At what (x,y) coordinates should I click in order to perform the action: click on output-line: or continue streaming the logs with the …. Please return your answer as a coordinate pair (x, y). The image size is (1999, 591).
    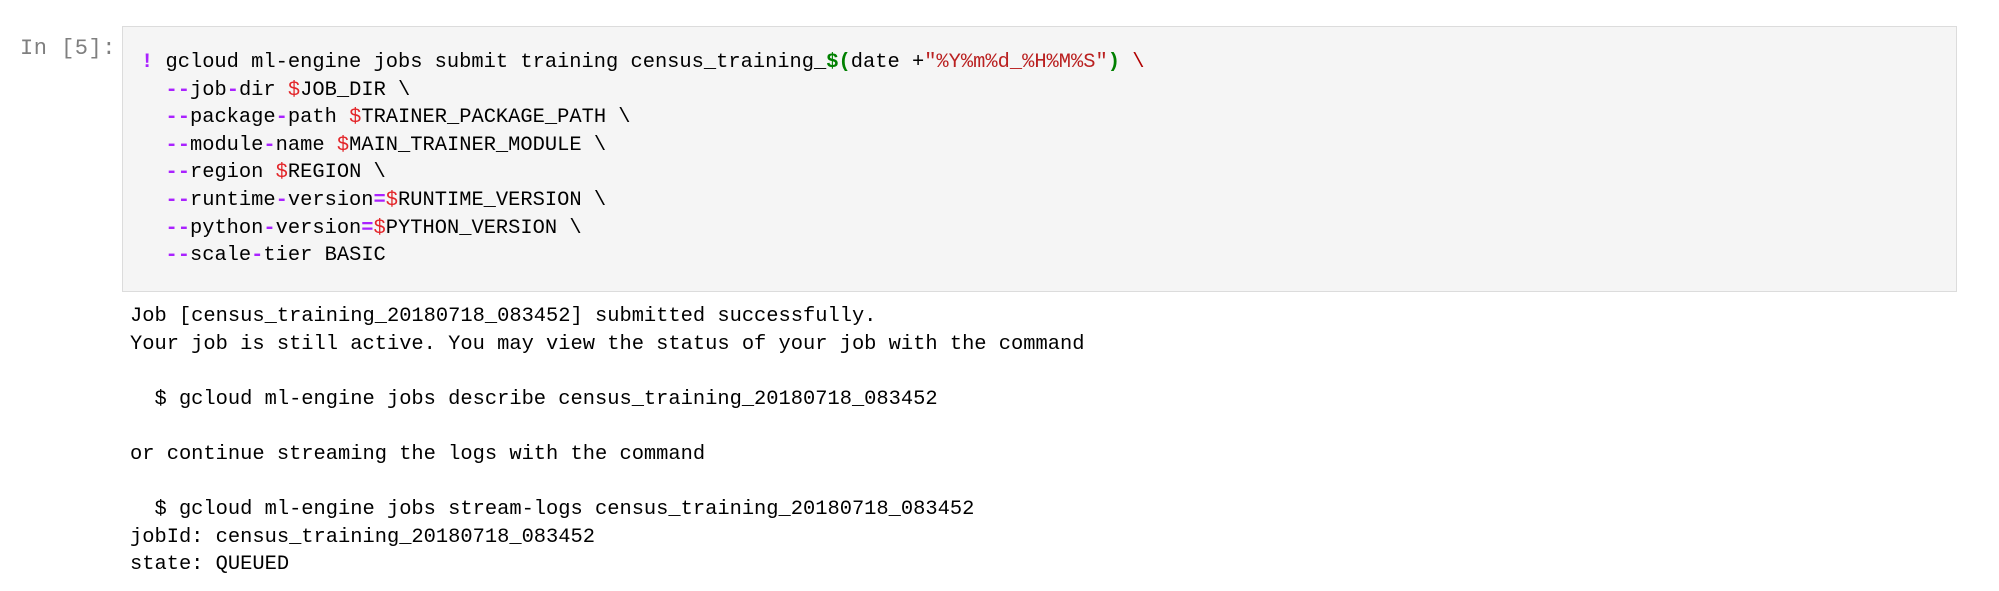
    Looking at the image, I should click on (418, 454).